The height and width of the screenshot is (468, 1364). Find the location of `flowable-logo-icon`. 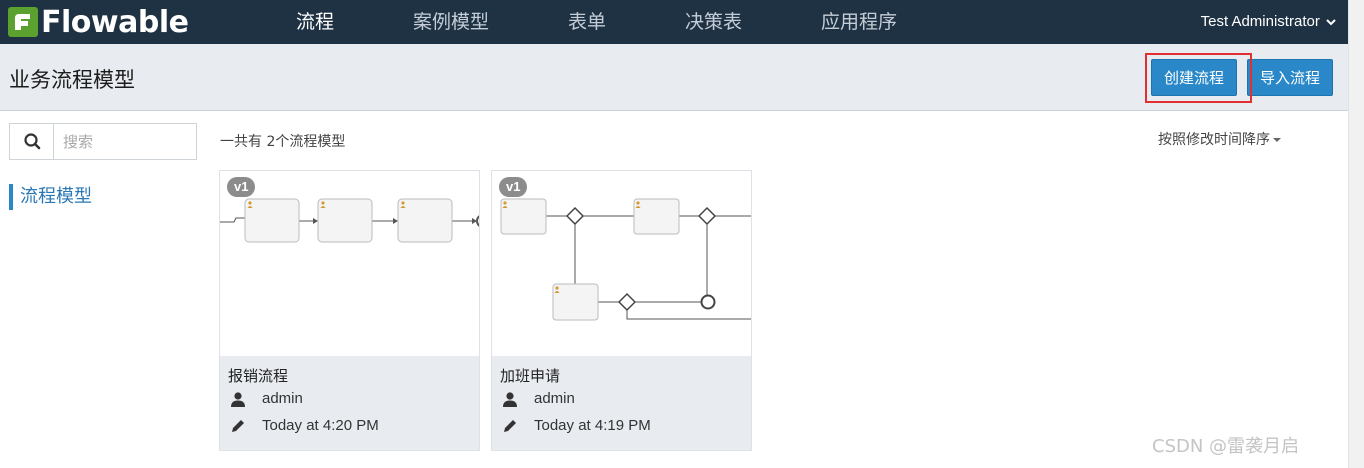

flowable-logo-icon is located at coordinates (23, 22).